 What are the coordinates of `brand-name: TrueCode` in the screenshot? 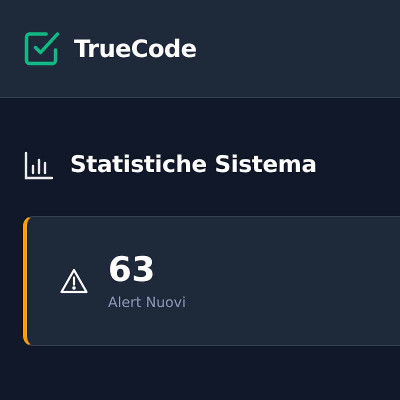 It's located at (135, 48).